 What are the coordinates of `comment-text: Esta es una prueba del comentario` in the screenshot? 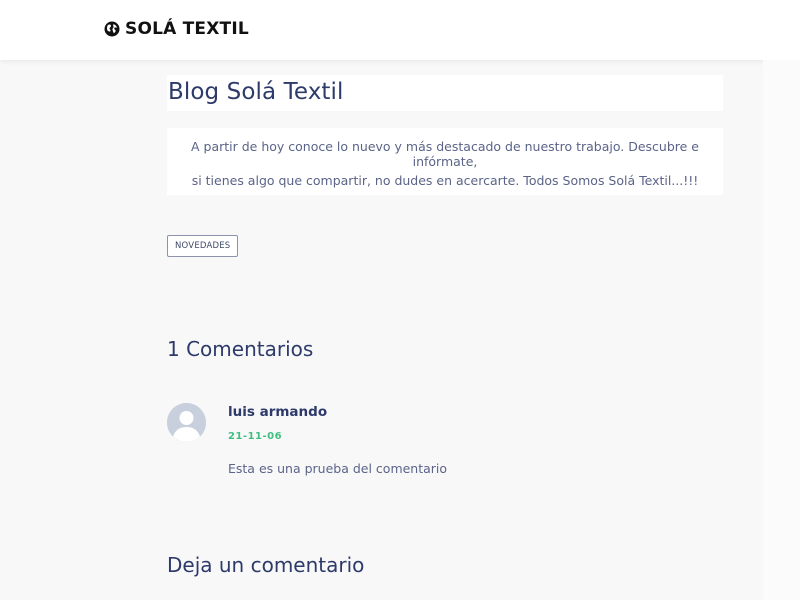 It's located at (338, 468).